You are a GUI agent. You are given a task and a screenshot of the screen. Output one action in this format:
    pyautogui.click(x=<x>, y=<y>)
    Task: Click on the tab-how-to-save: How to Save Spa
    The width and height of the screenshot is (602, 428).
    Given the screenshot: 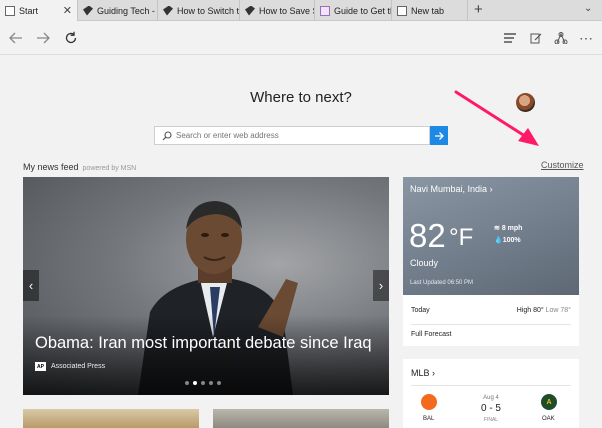 What is the action you would take?
    pyautogui.click(x=277, y=10)
    